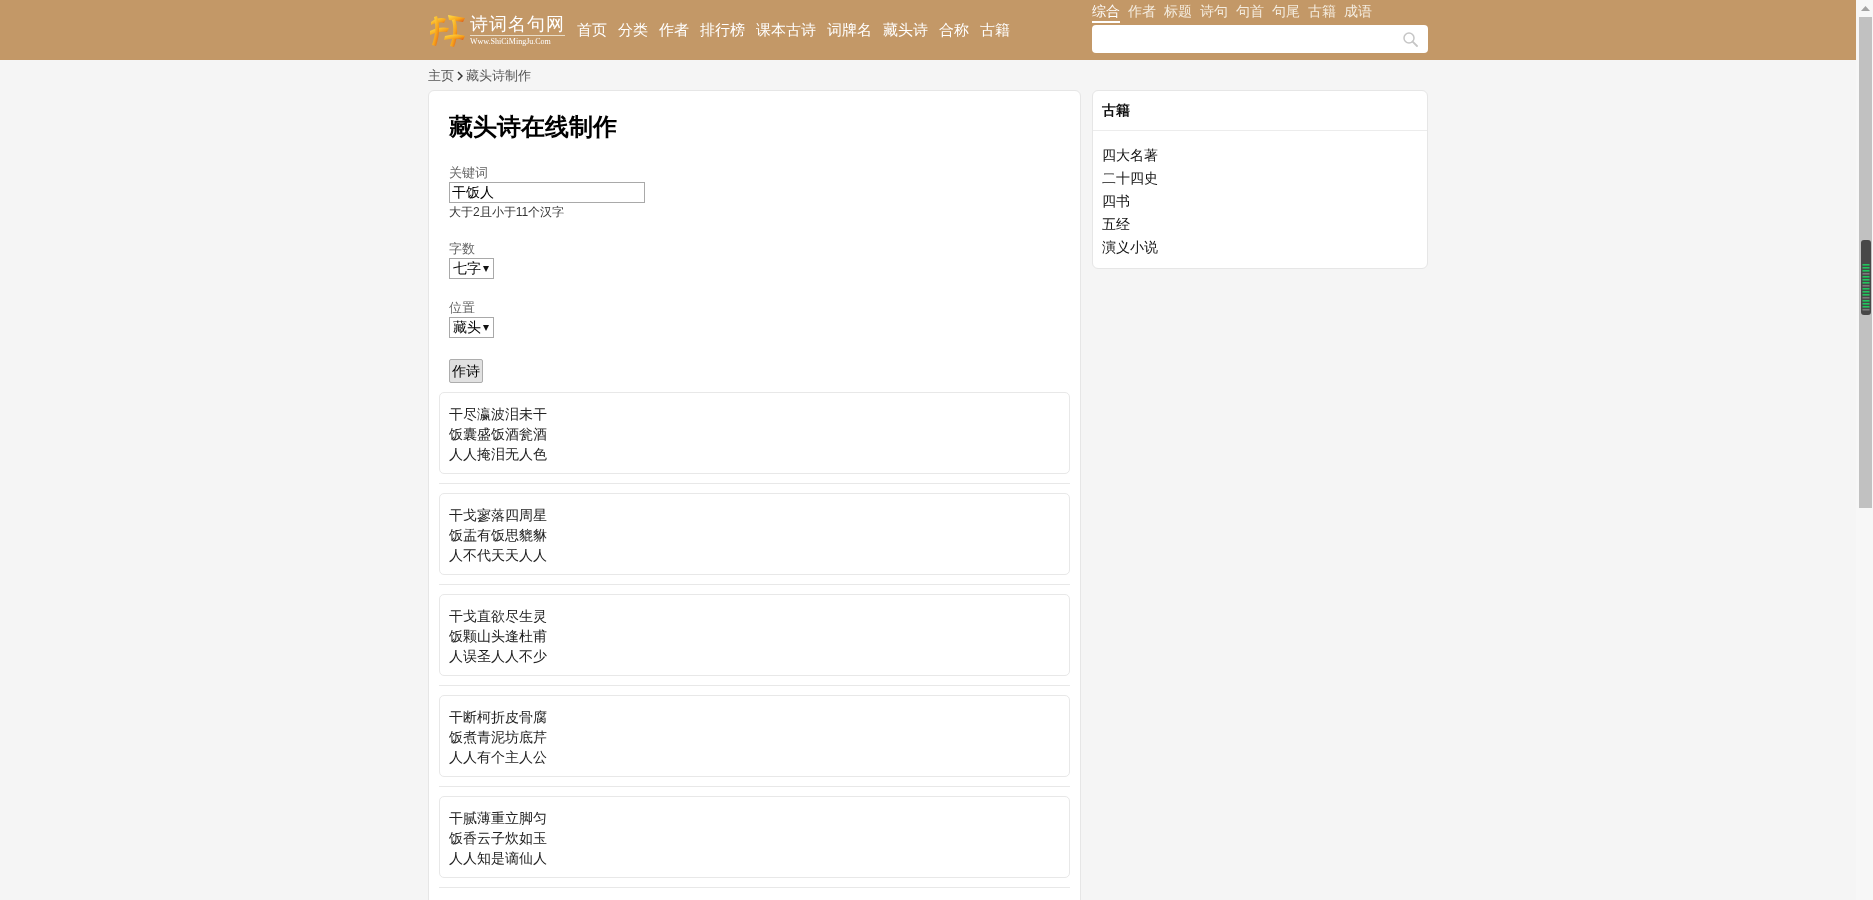  What do you see at coordinates (498, 818) in the screenshot?
I see `poem-line: 干腻薄重立脚匀` at bounding box center [498, 818].